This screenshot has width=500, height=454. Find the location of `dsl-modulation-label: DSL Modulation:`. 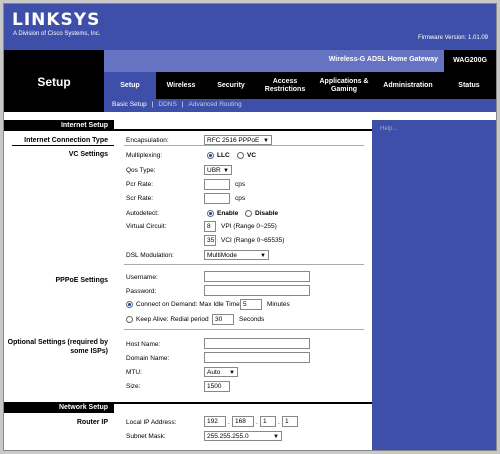

dsl-modulation-label: DSL Modulation: is located at coordinates (150, 255).